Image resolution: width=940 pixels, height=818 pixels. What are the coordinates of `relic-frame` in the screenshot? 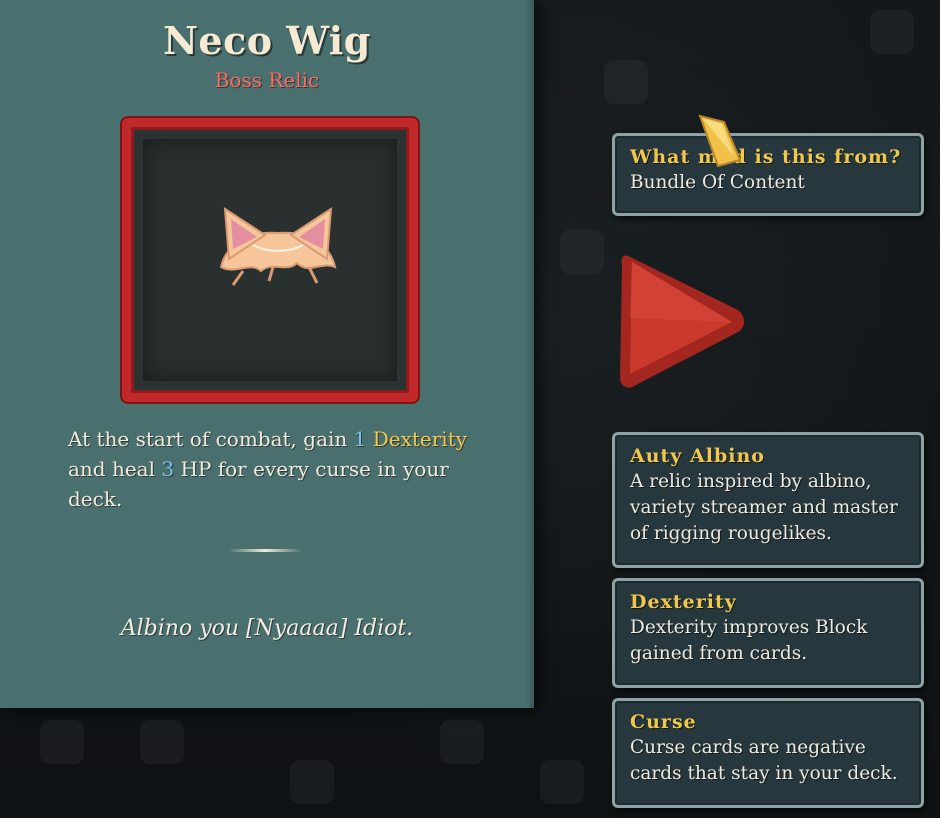 It's located at (270, 260).